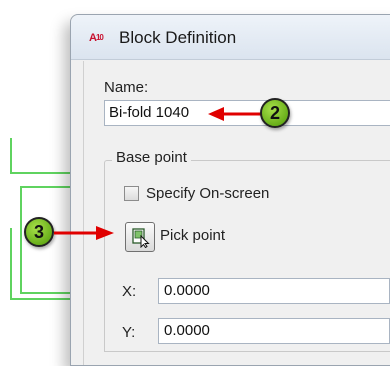 The height and width of the screenshot is (366, 390). I want to click on dialog-title: Block Definition, so click(178, 37).